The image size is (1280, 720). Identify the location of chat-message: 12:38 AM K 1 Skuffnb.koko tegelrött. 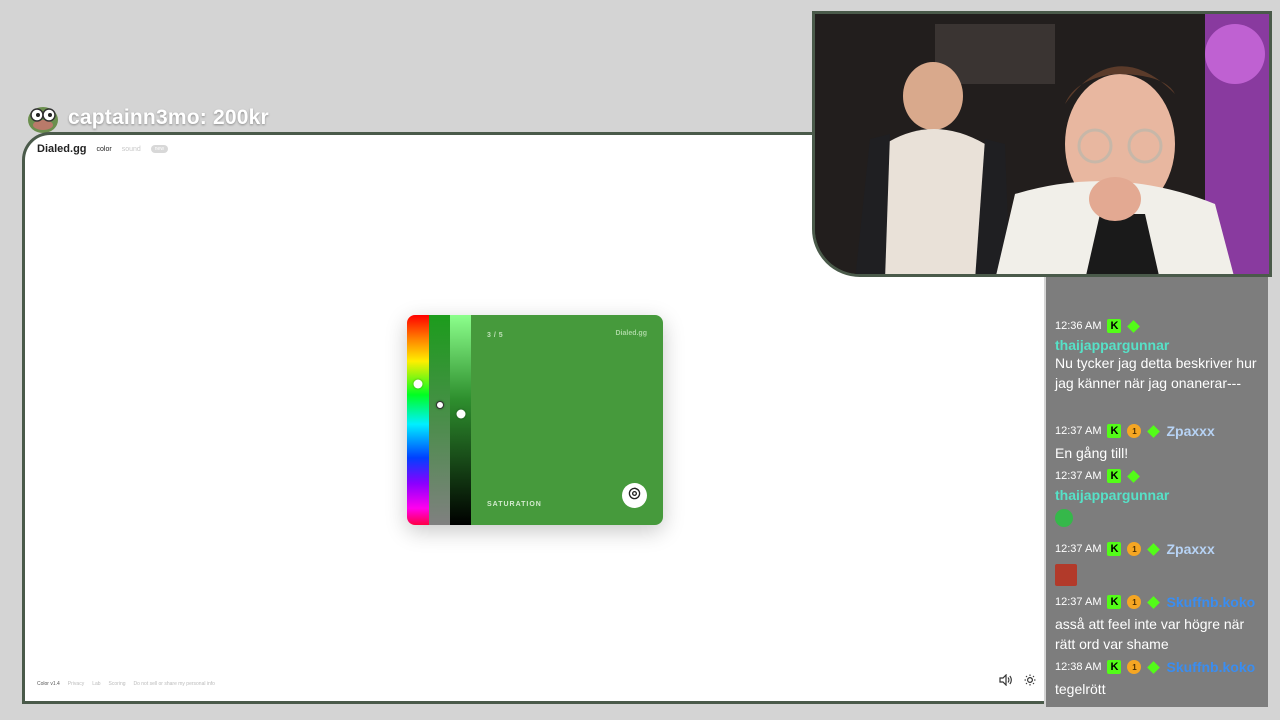
(1157, 679).